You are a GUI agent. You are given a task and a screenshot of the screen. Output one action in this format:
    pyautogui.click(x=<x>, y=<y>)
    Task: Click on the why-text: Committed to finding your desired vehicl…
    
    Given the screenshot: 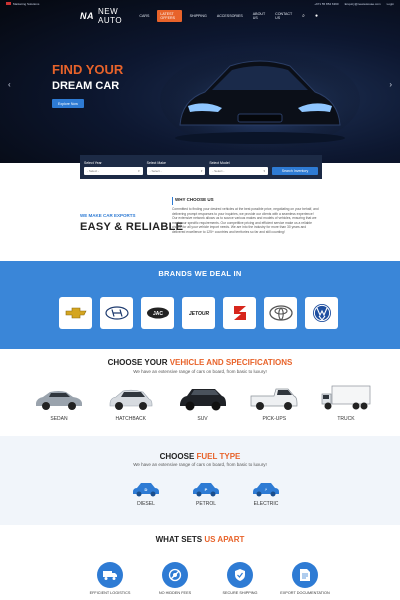 What is the action you would take?
    pyautogui.click(x=245, y=220)
    